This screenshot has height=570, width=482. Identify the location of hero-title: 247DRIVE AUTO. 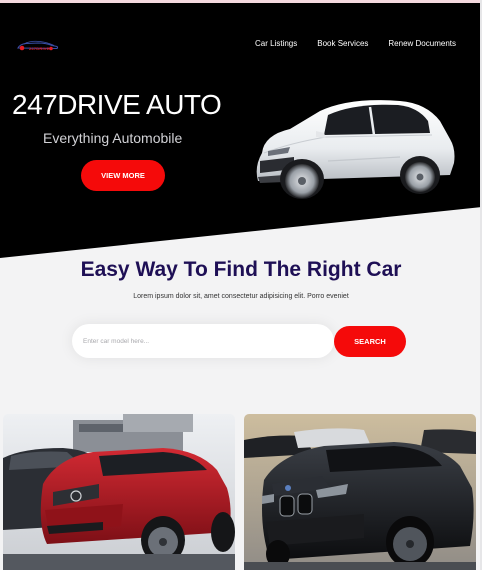
(117, 104).